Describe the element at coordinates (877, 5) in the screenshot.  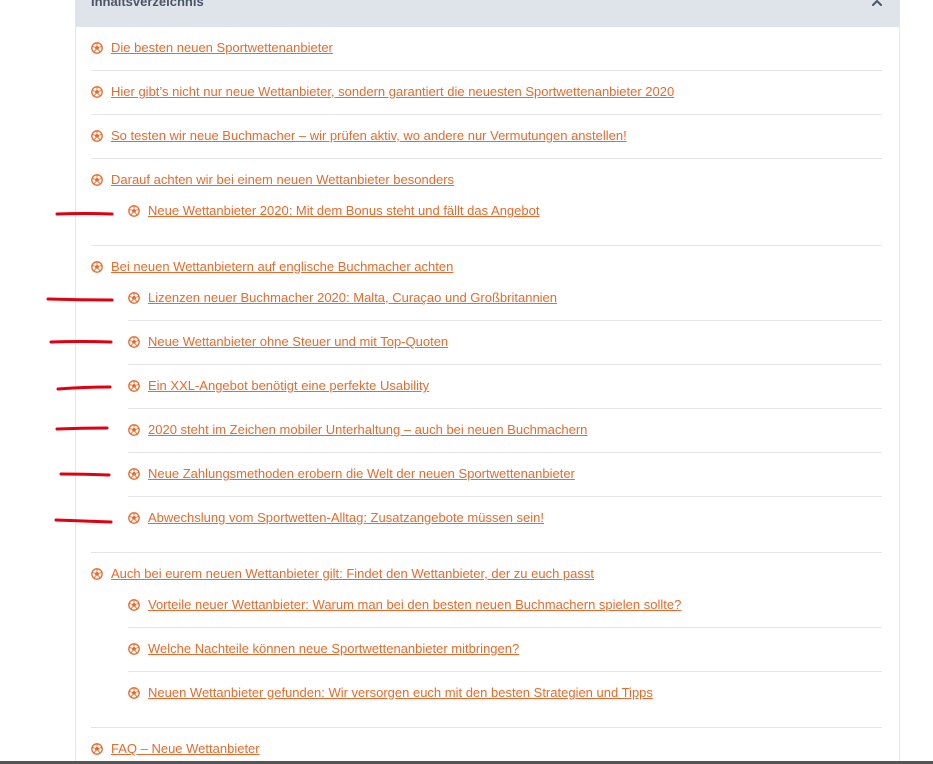
I see `chevron-up-icon` at that location.